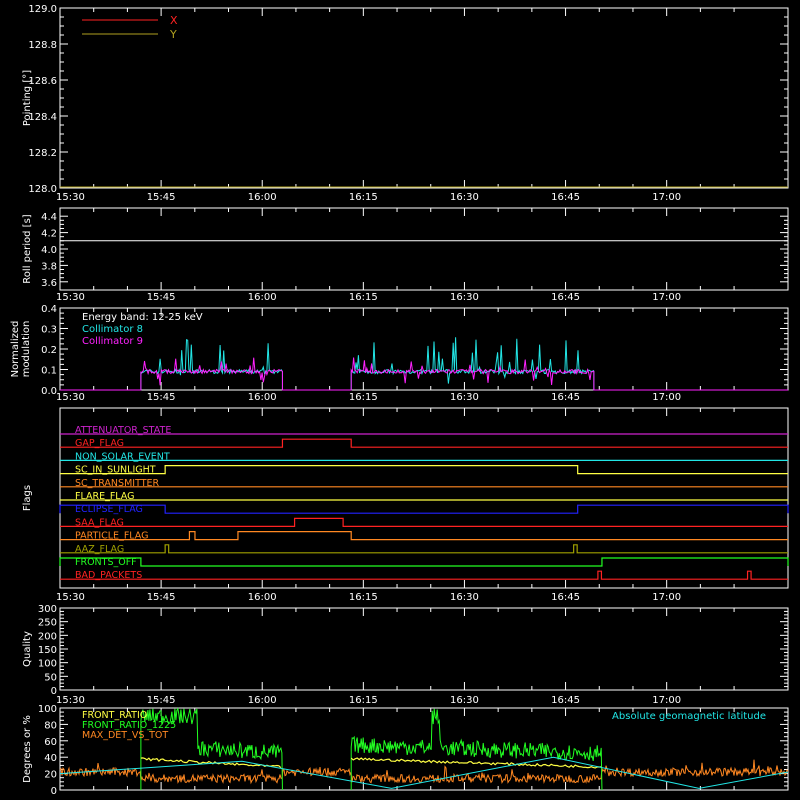 The height and width of the screenshot is (800, 800). Describe the element at coordinates (26, 349) in the screenshot. I see `y-axis-label: modulation` at that location.